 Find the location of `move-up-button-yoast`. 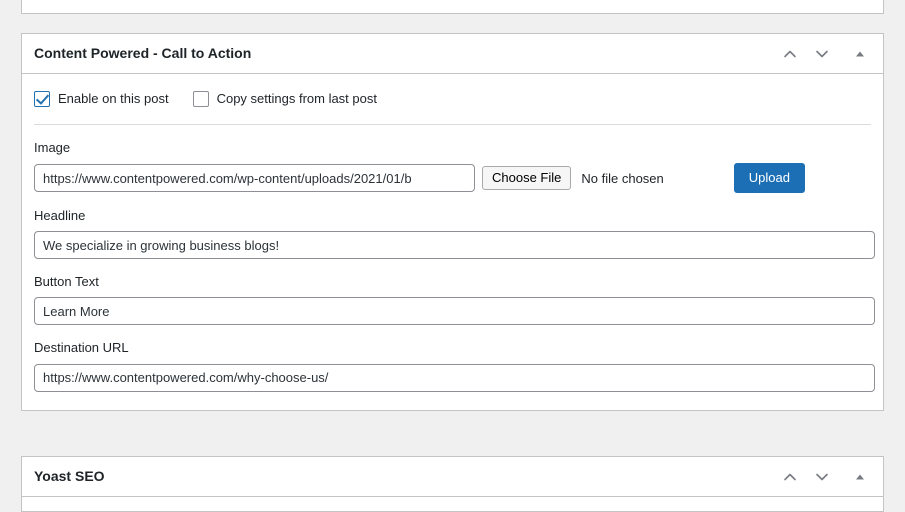

move-up-button-yoast is located at coordinates (790, 477).